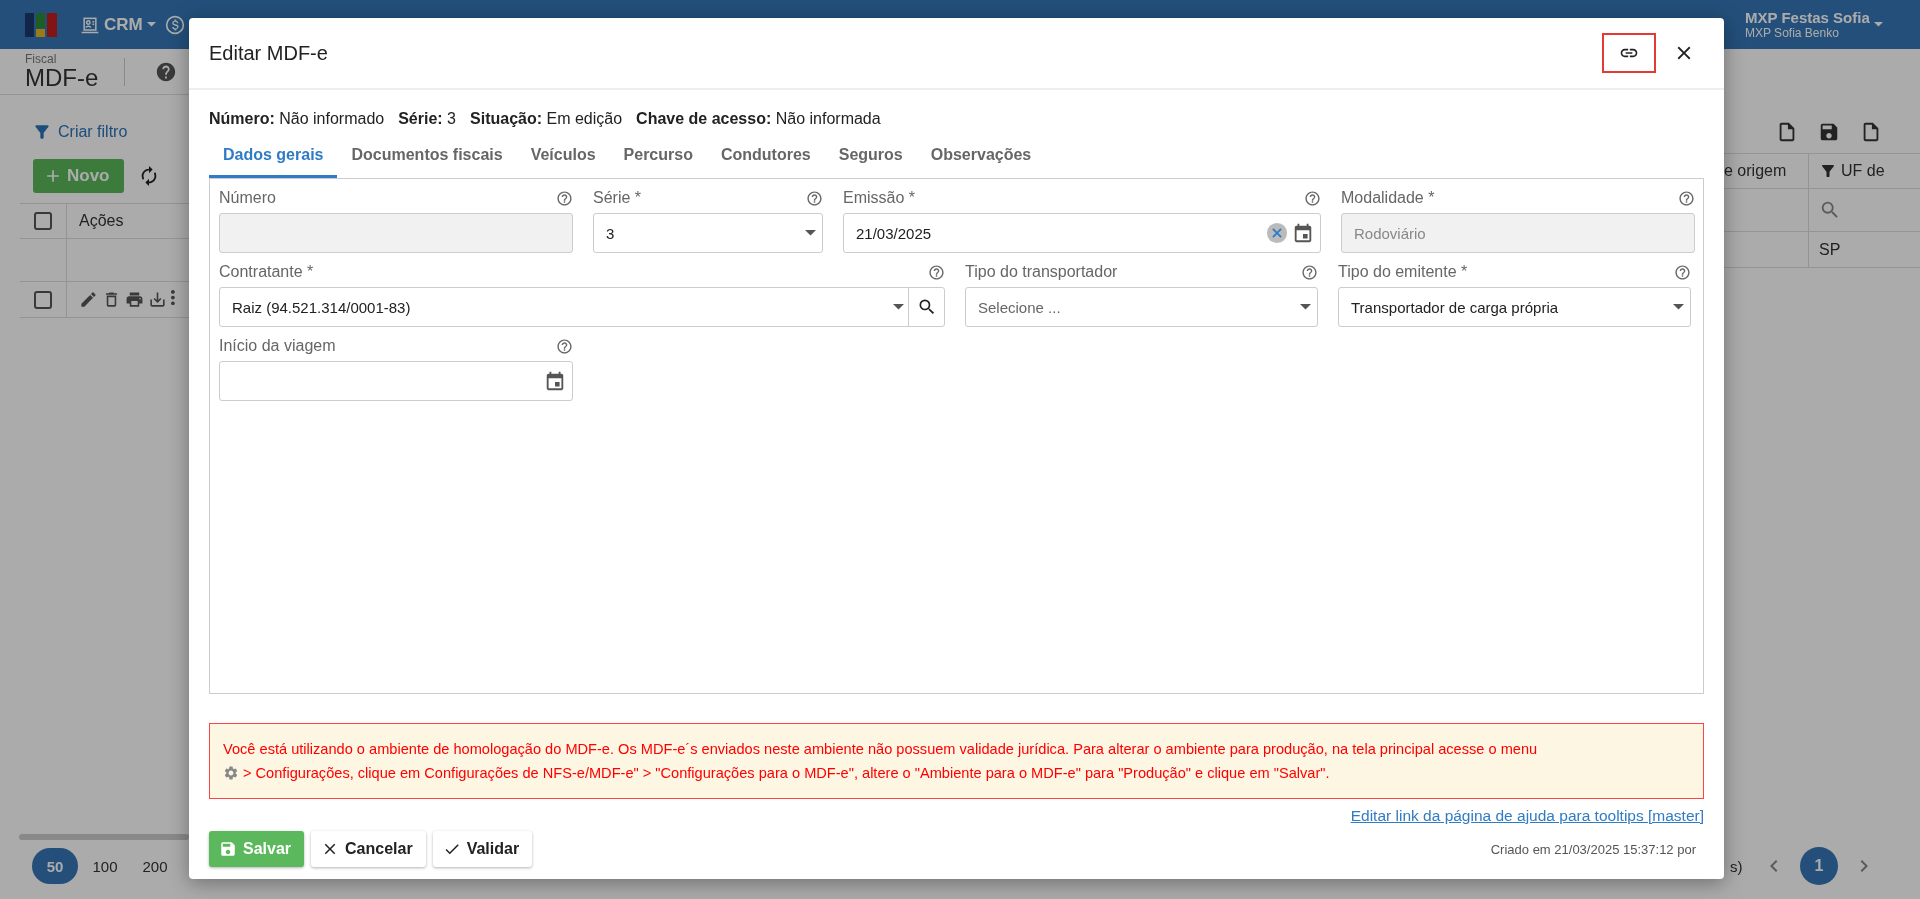  I want to click on kebab-menu-icon, so click(173, 298).